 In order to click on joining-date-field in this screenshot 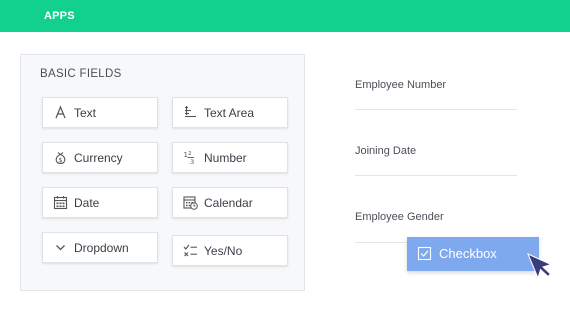, I will do `click(436, 175)`.